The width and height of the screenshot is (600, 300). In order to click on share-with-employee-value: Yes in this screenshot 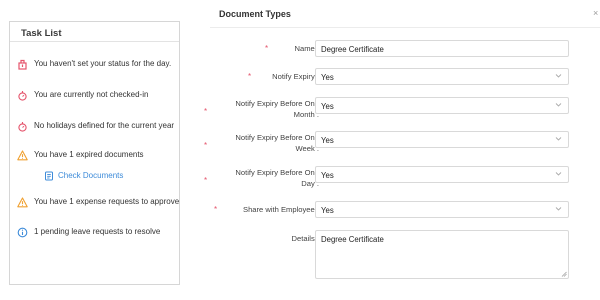, I will do `click(327, 210)`.